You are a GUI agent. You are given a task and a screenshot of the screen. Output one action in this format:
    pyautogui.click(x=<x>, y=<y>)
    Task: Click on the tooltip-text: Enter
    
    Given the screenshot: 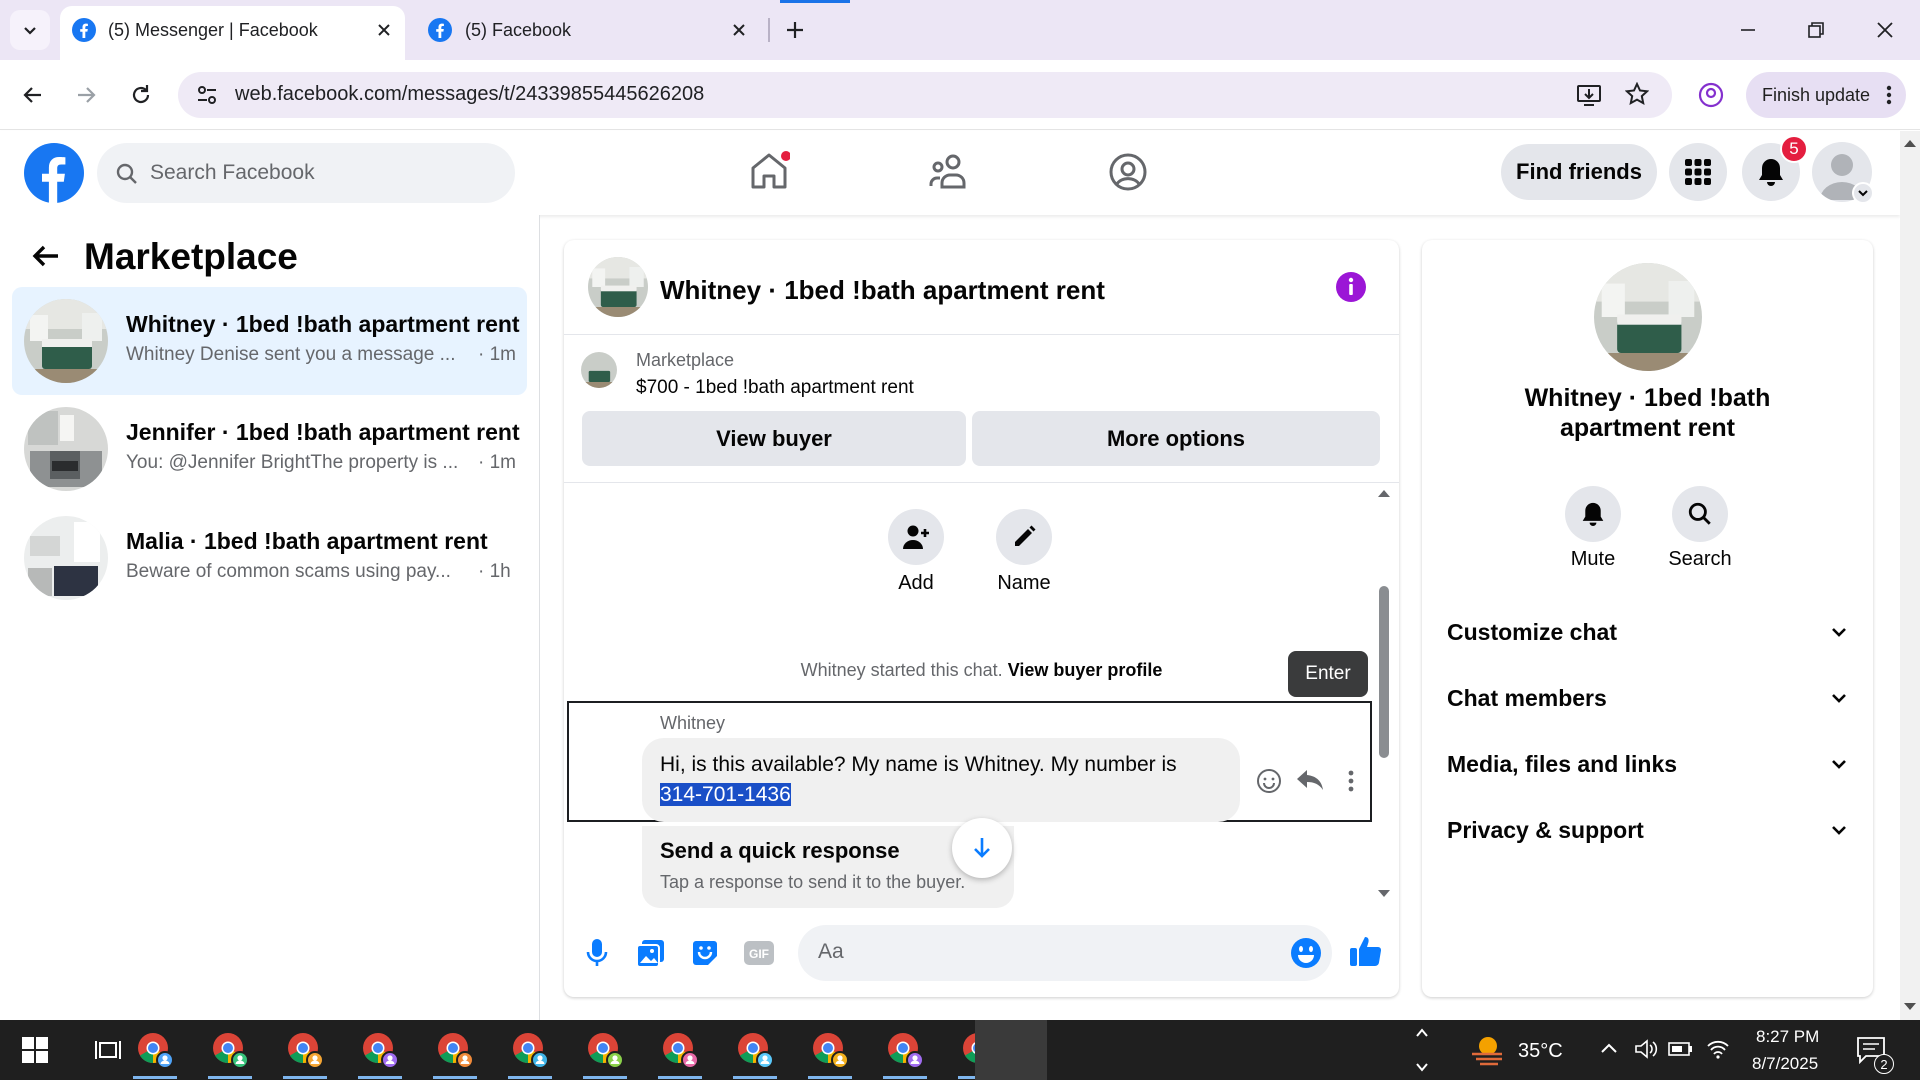 What is the action you would take?
    pyautogui.click(x=1328, y=673)
    